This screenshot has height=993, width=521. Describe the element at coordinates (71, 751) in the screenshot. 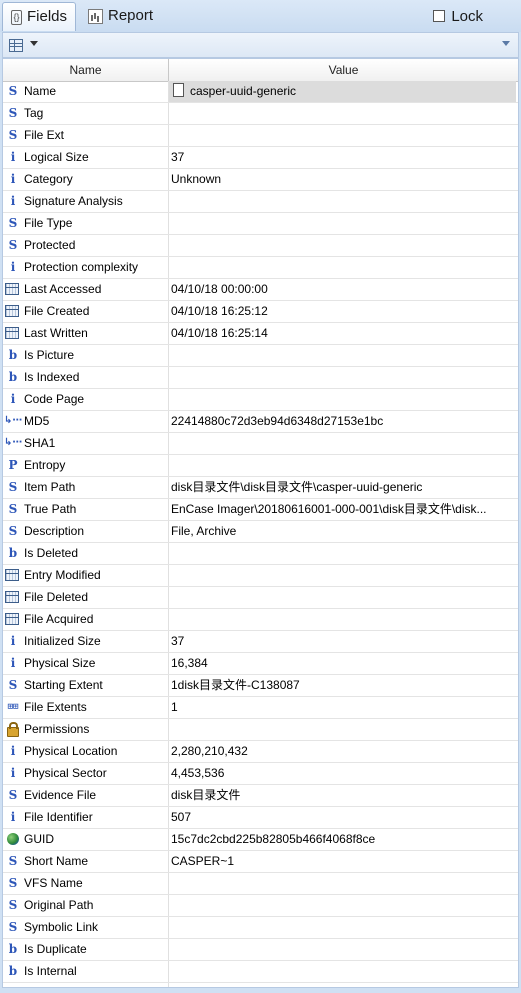

I see `field-name: Physical Location` at that location.